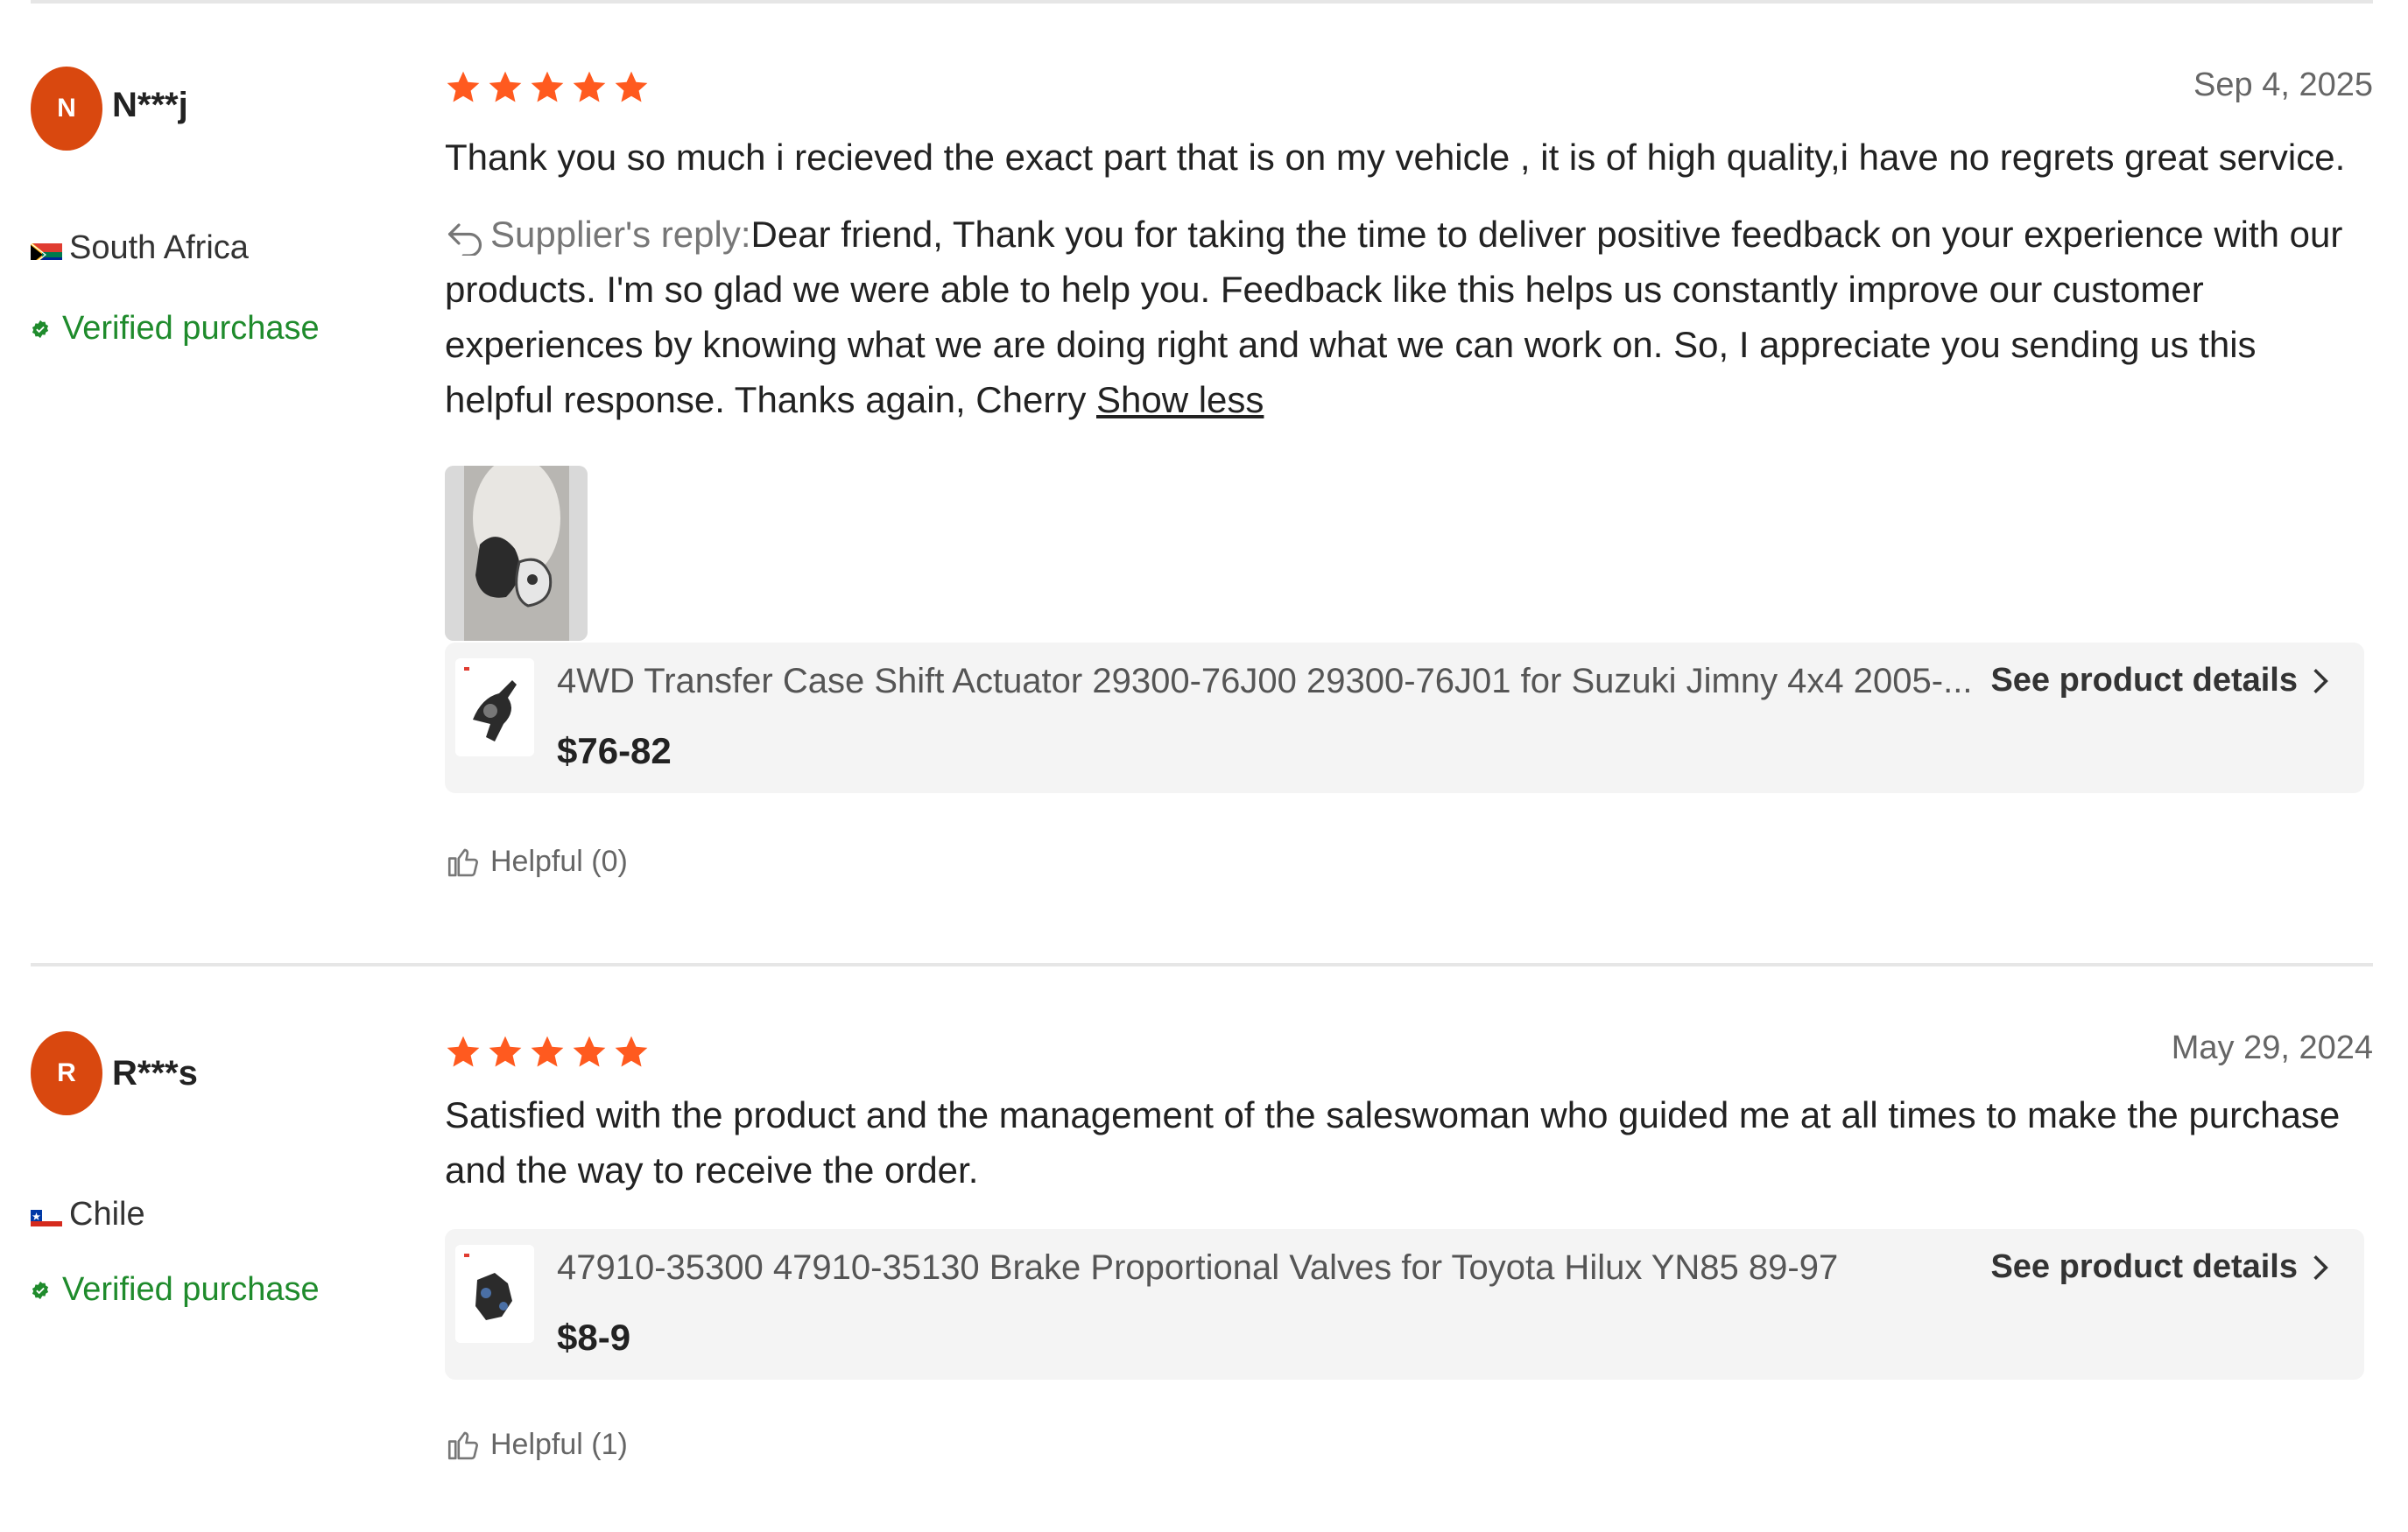 The height and width of the screenshot is (1532, 2408). I want to click on avatar: N, so click(66, 109).